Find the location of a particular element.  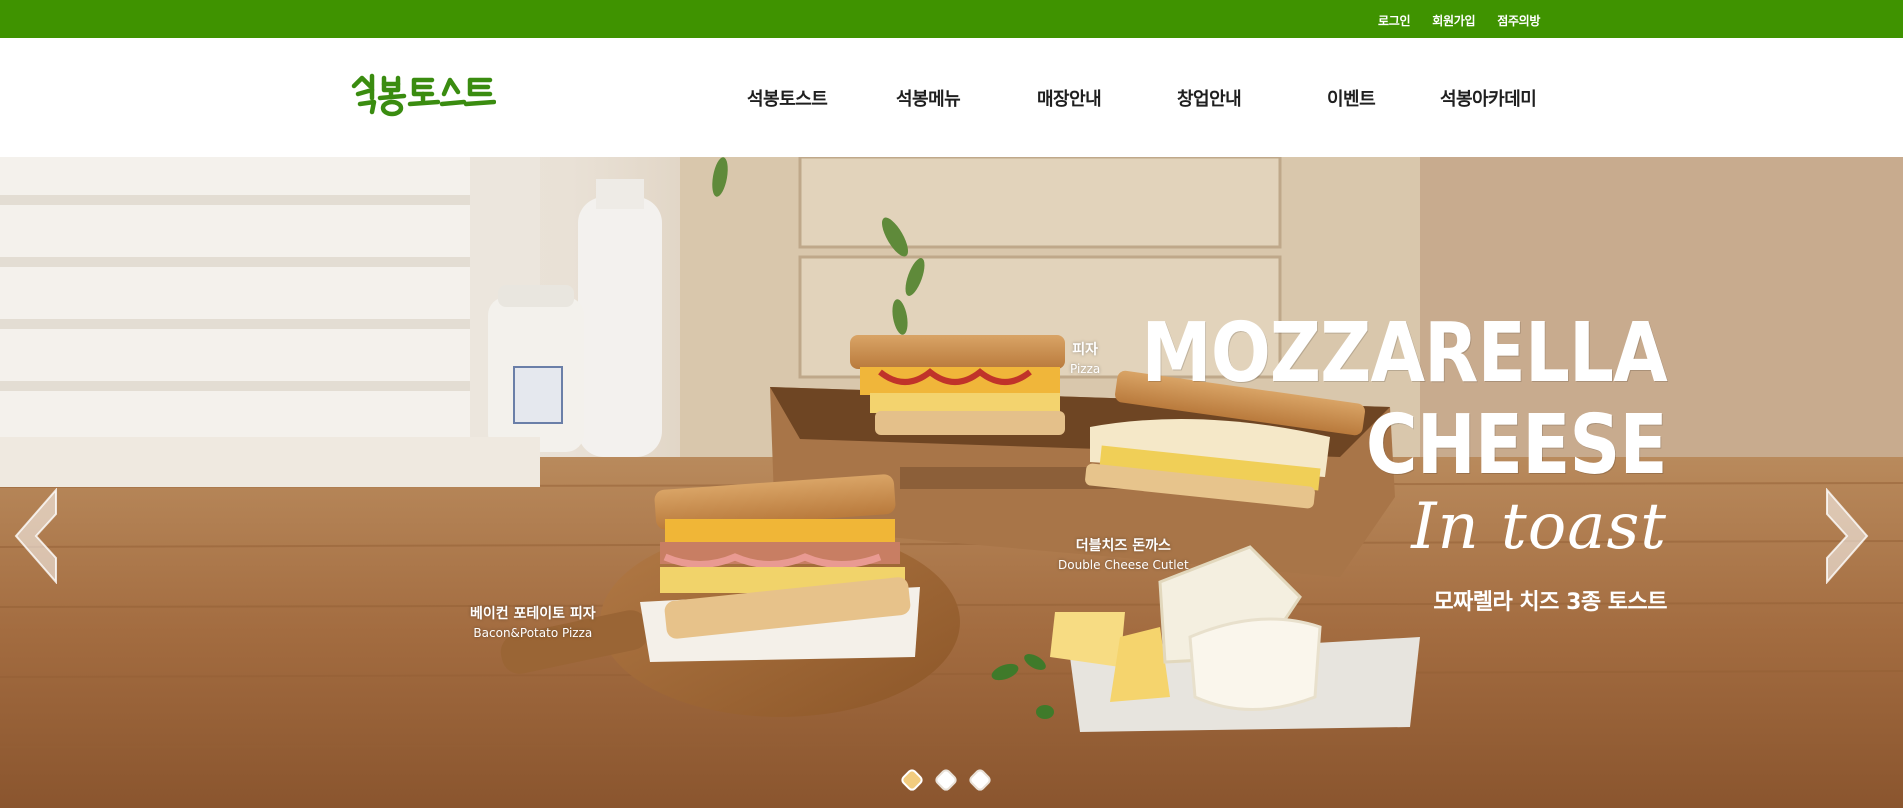

nav-item-stores: 매장안내 is located at coordinates (1069, 98).